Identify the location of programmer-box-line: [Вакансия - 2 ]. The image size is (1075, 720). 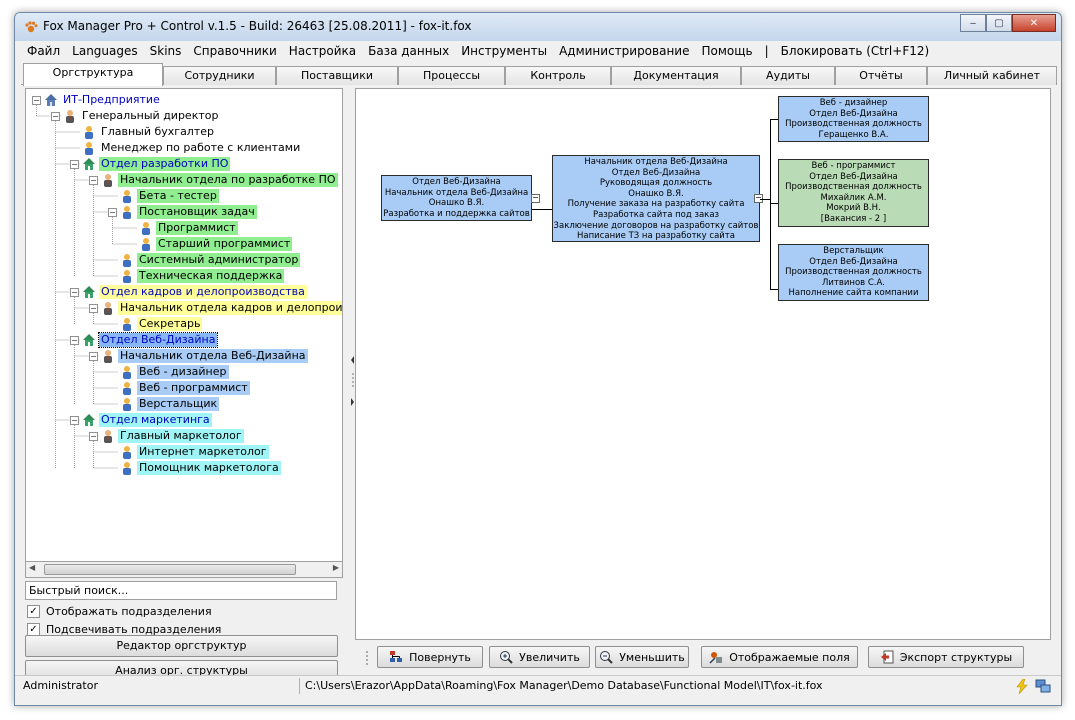
(853, 218).